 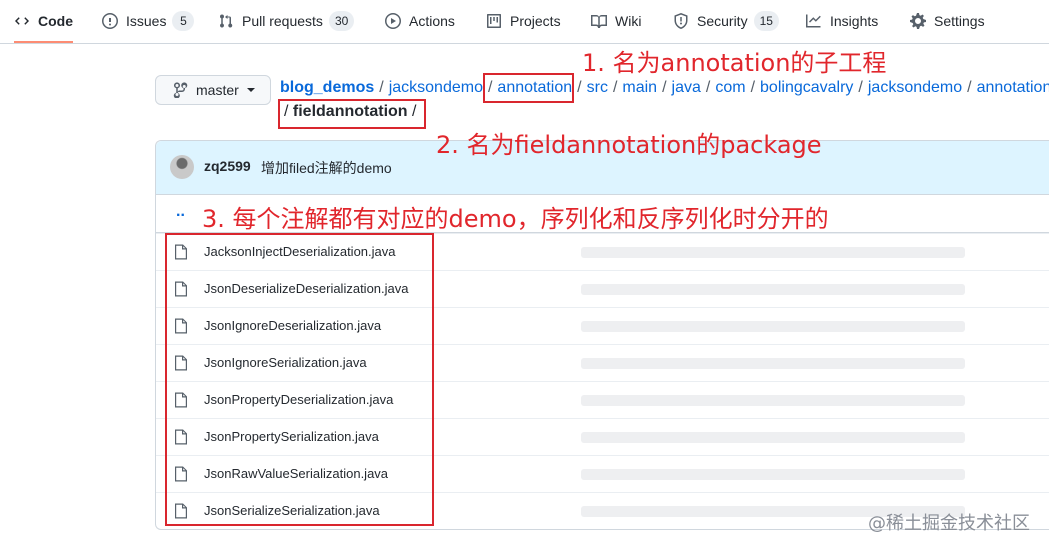 I want to click on play-icon, so click(x=393, y=21).